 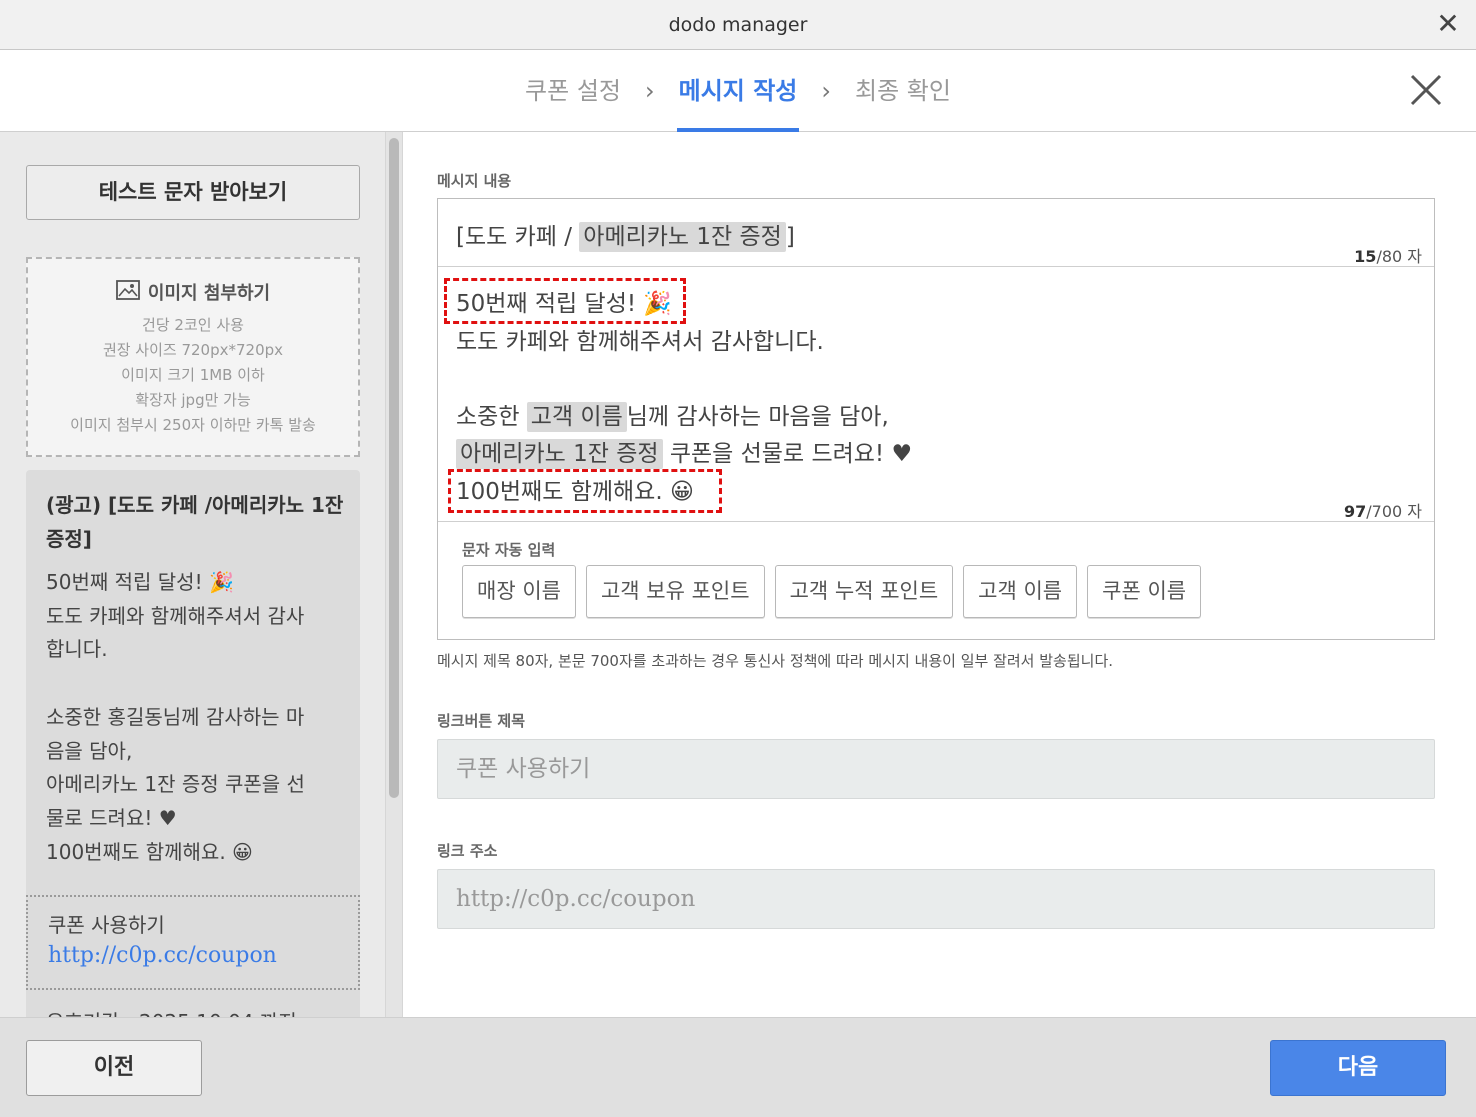 I want to click on body-char-count: 97/700 자, so click(x=1383, y=510).